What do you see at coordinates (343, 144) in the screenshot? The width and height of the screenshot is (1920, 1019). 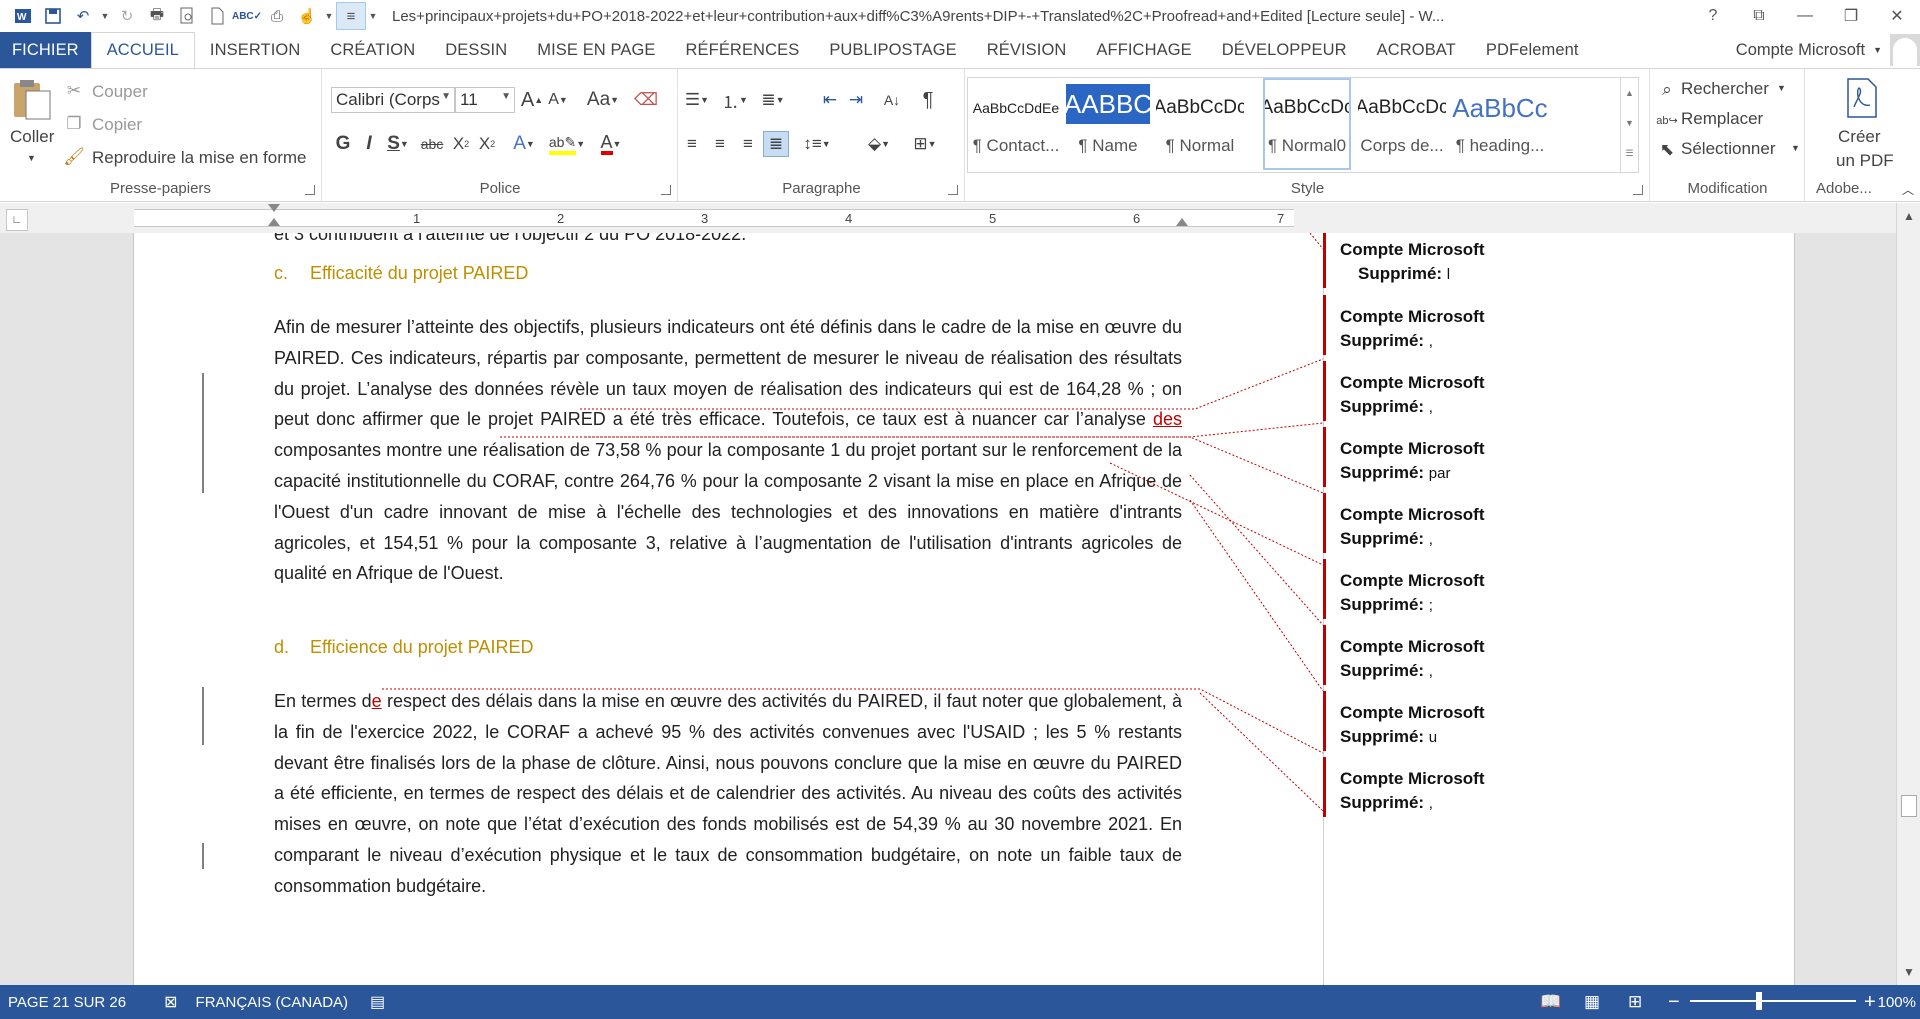 I see `bold-icon: G` at bounding box center [343, 144].